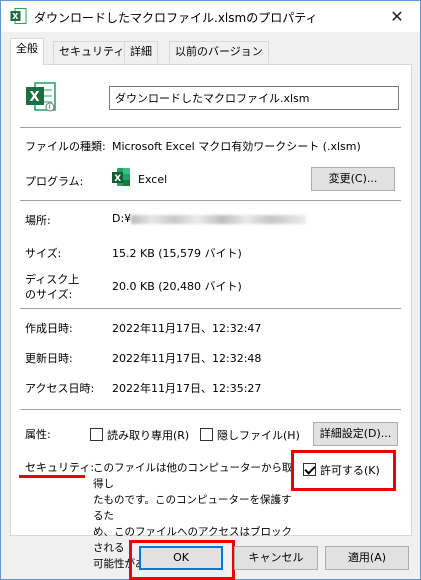  I want to click on tab-details: 詳細, so click(141, 52).